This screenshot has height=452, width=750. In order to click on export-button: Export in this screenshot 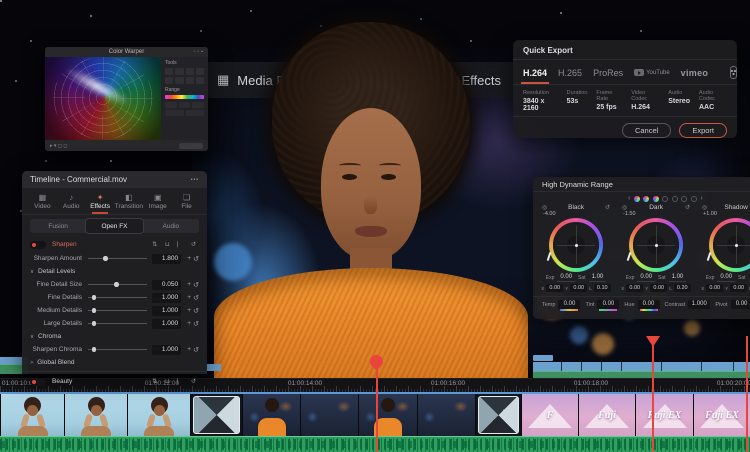, I will do `click(703, 130)`.